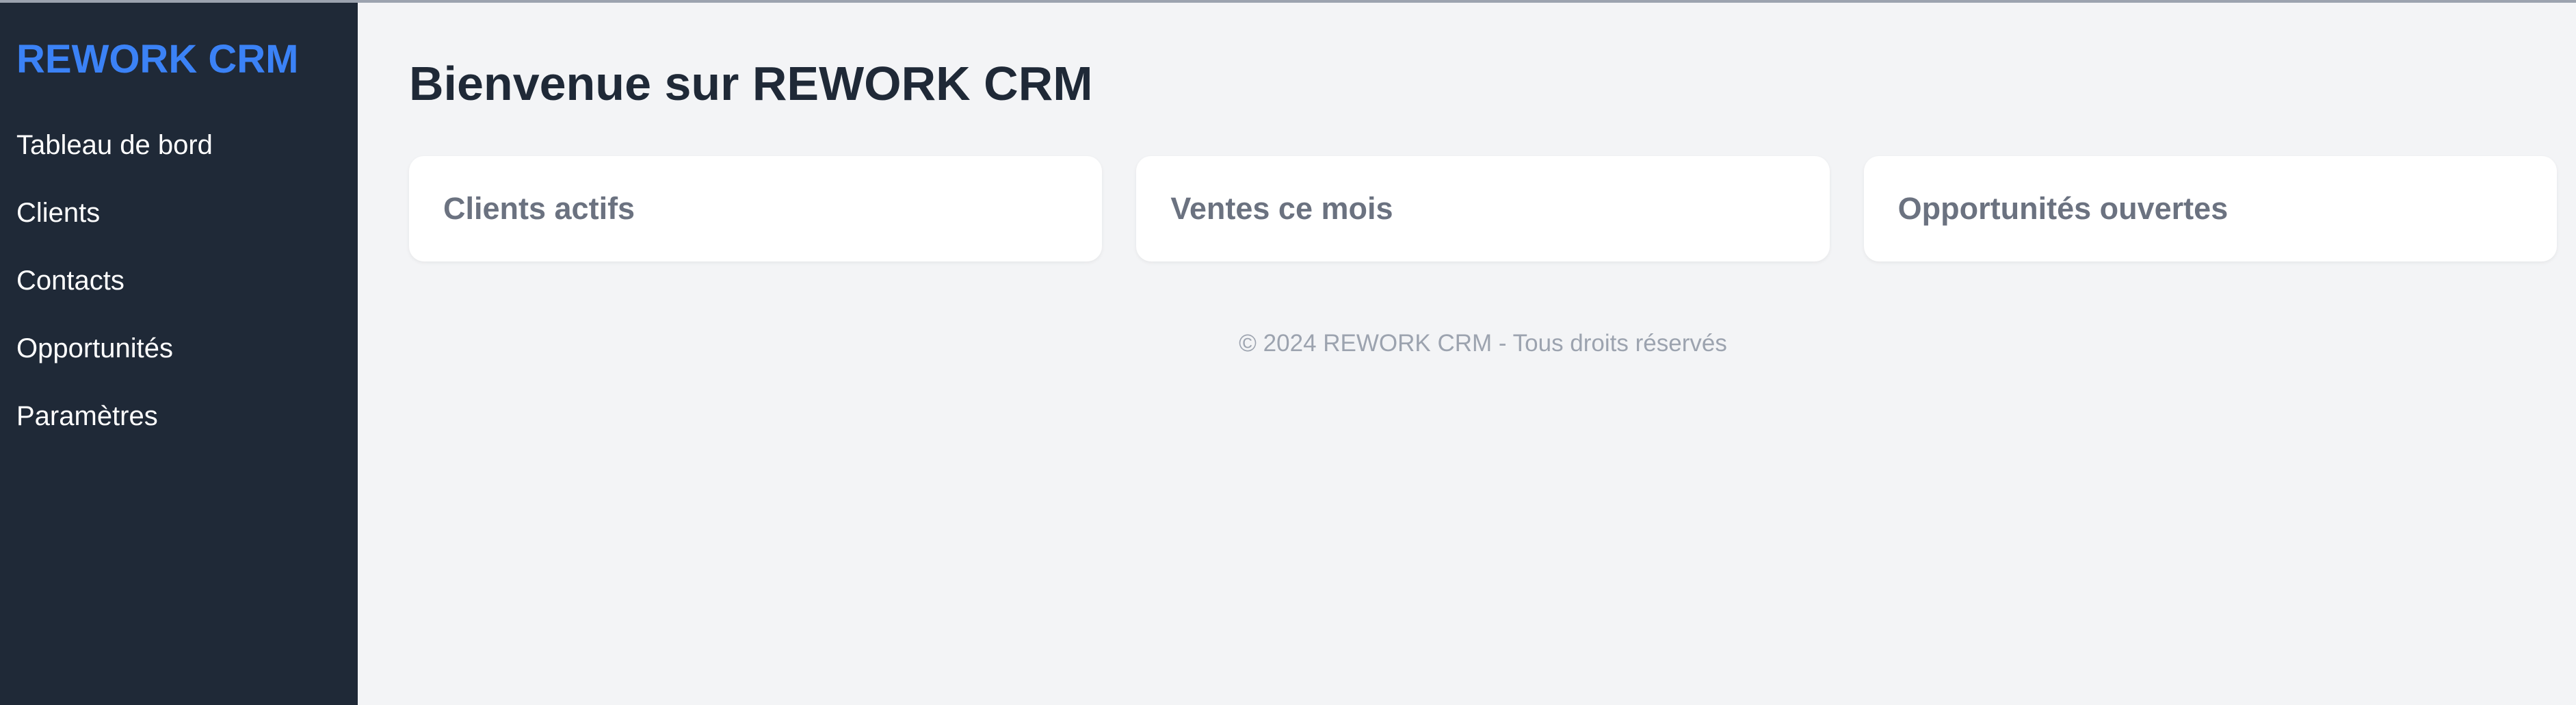  What do you see at coordinates (1281, 209) in the screenshot?
I see `card-title: Ventes ce mois` at bounding box center [1281, 209].